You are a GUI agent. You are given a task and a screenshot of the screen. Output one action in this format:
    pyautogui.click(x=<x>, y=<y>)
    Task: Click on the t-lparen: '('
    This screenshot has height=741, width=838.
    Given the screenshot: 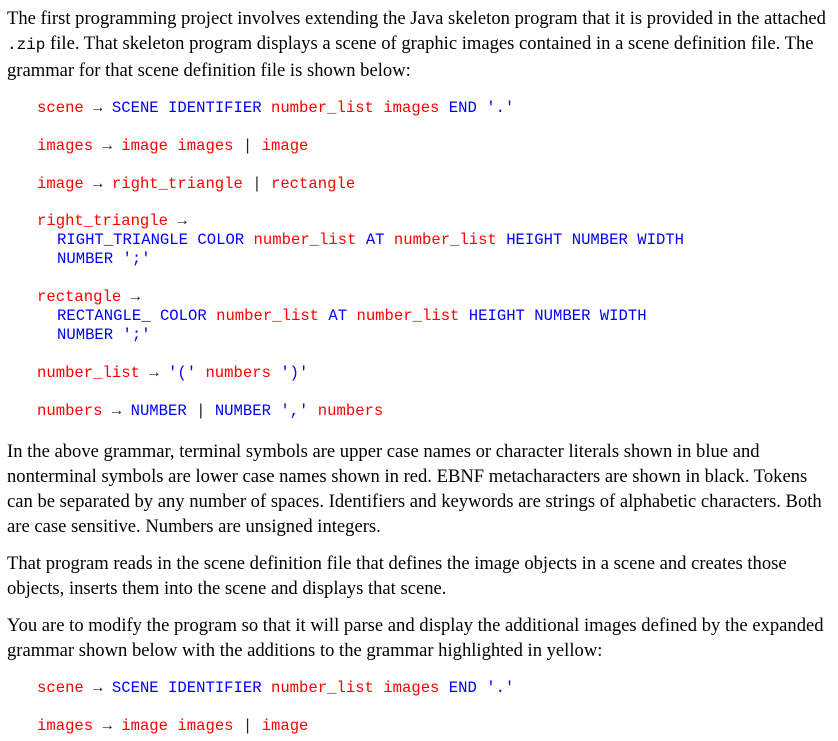 What is the action you would take?
    pyautogui.click(x=182, y=373)
    